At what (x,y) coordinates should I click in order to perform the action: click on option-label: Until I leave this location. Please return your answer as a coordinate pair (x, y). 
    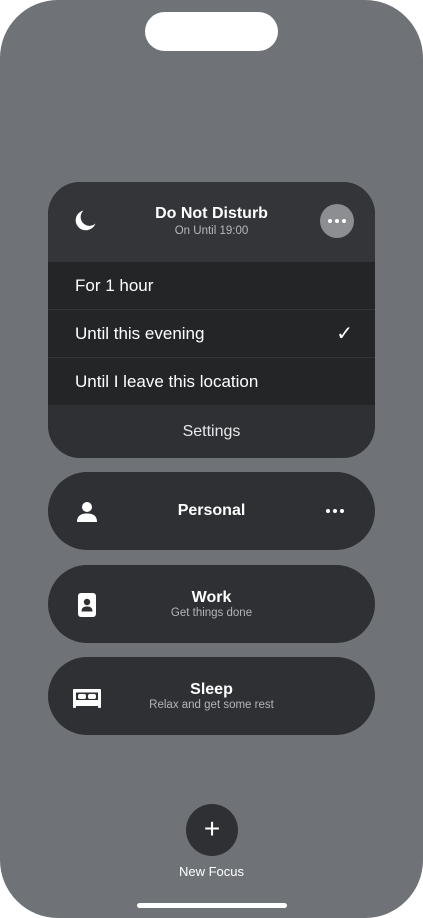
    Looking at the image, I should click on (167, 381).